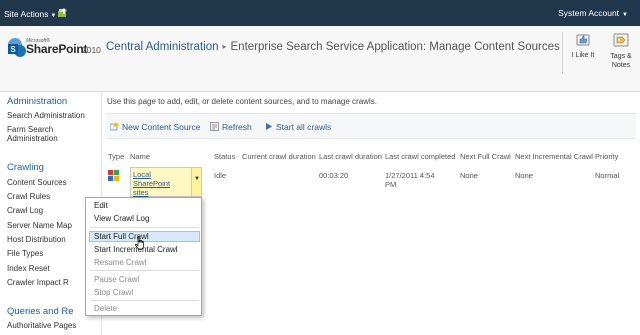 This screenshot has width=640, height=335. Describe the element at coordinates (25, 210) in the screenshot. I see `nav-item-crawl-log: Crawl Log` at that location.